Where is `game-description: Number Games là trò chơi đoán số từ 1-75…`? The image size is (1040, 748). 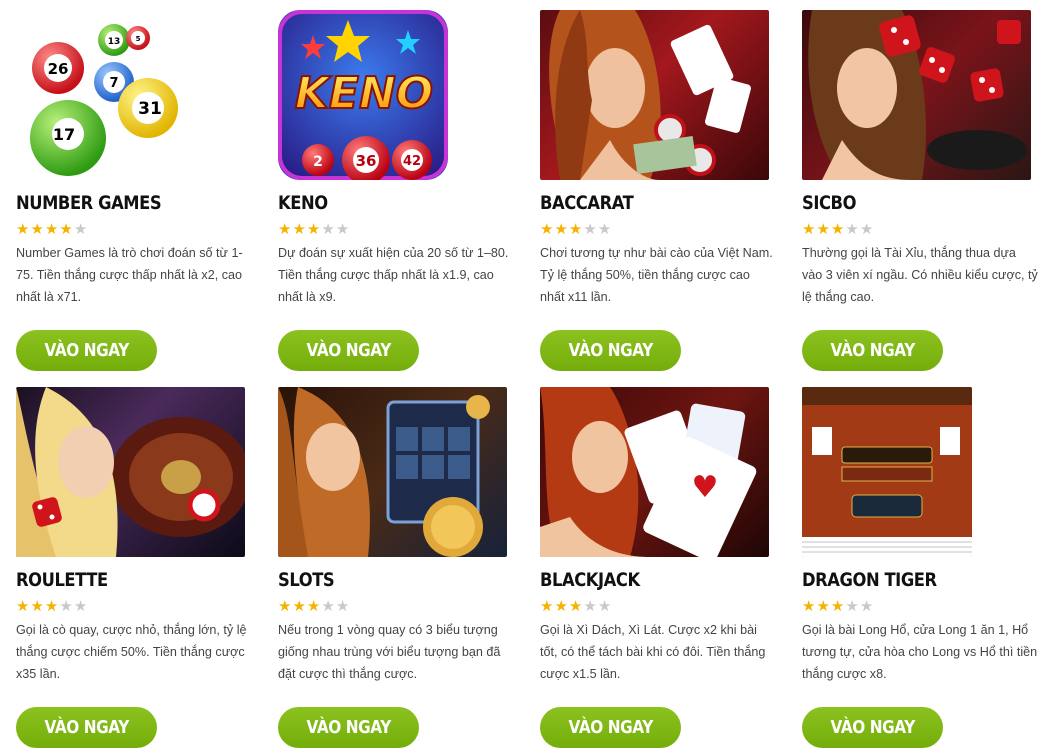 game-description: Number Games là trò chơi đoán số từ 1-75… is located at coordinates (129, 275).